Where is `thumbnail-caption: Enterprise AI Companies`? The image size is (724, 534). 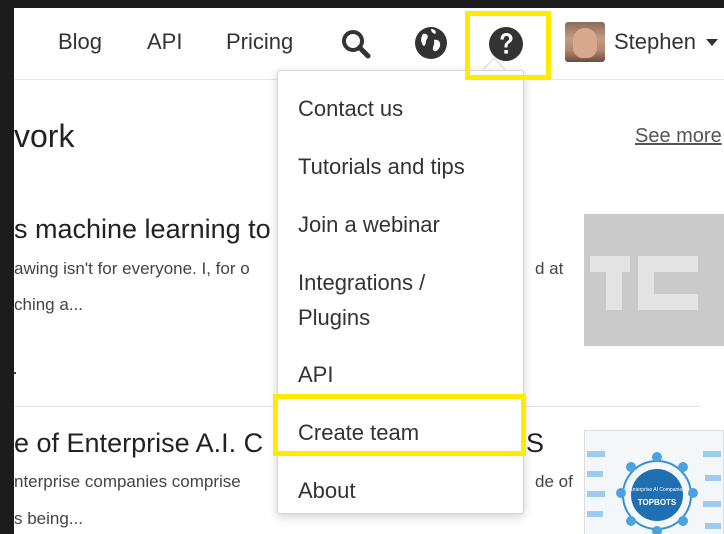
thumbnail-caption: Enterprise AI Companies is located at coordinates (657, 490).